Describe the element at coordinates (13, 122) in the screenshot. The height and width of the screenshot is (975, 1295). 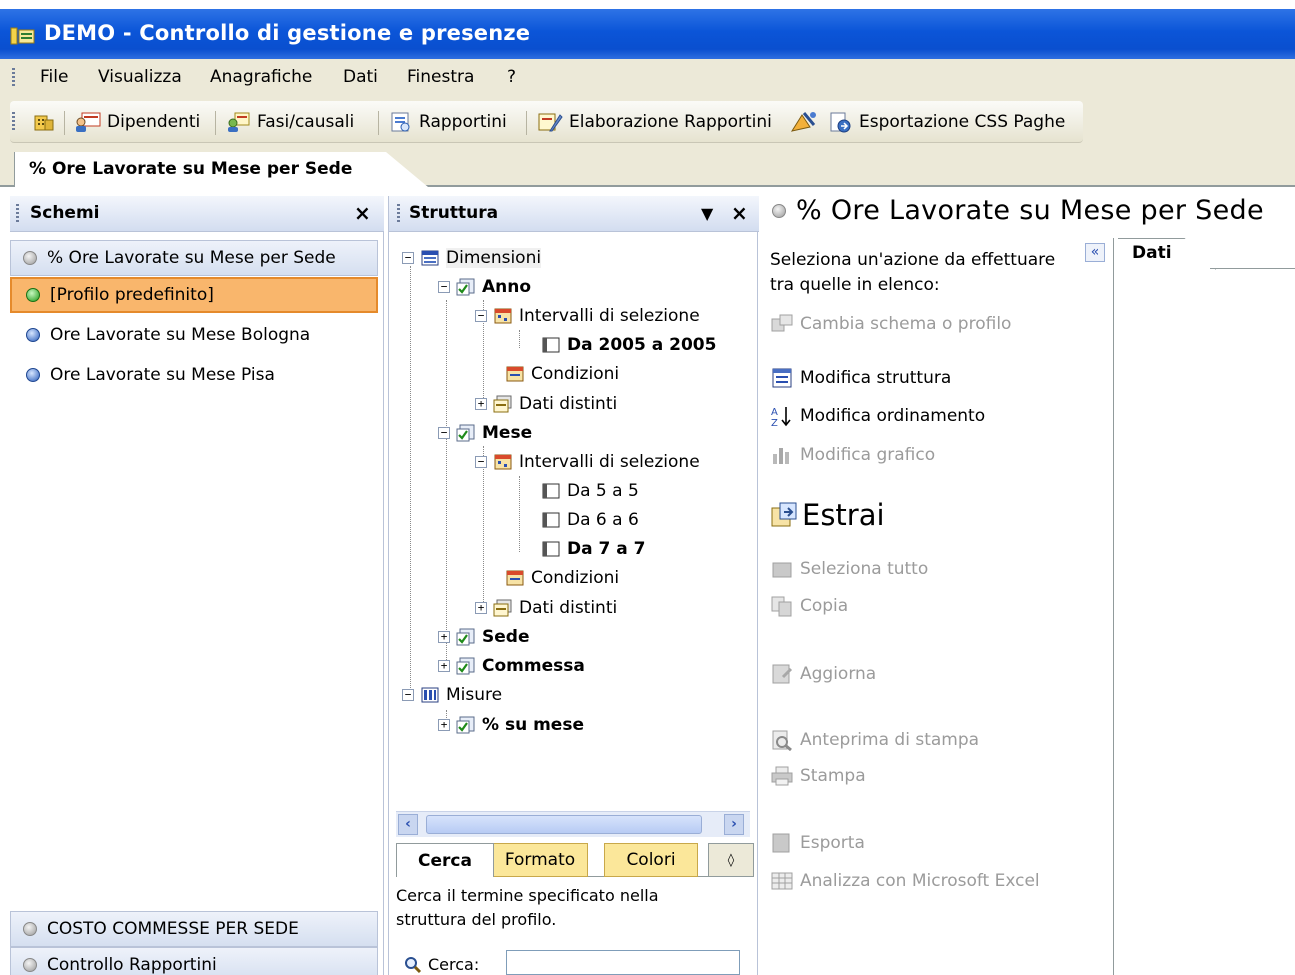
I see `toolbar-grip` at that location.